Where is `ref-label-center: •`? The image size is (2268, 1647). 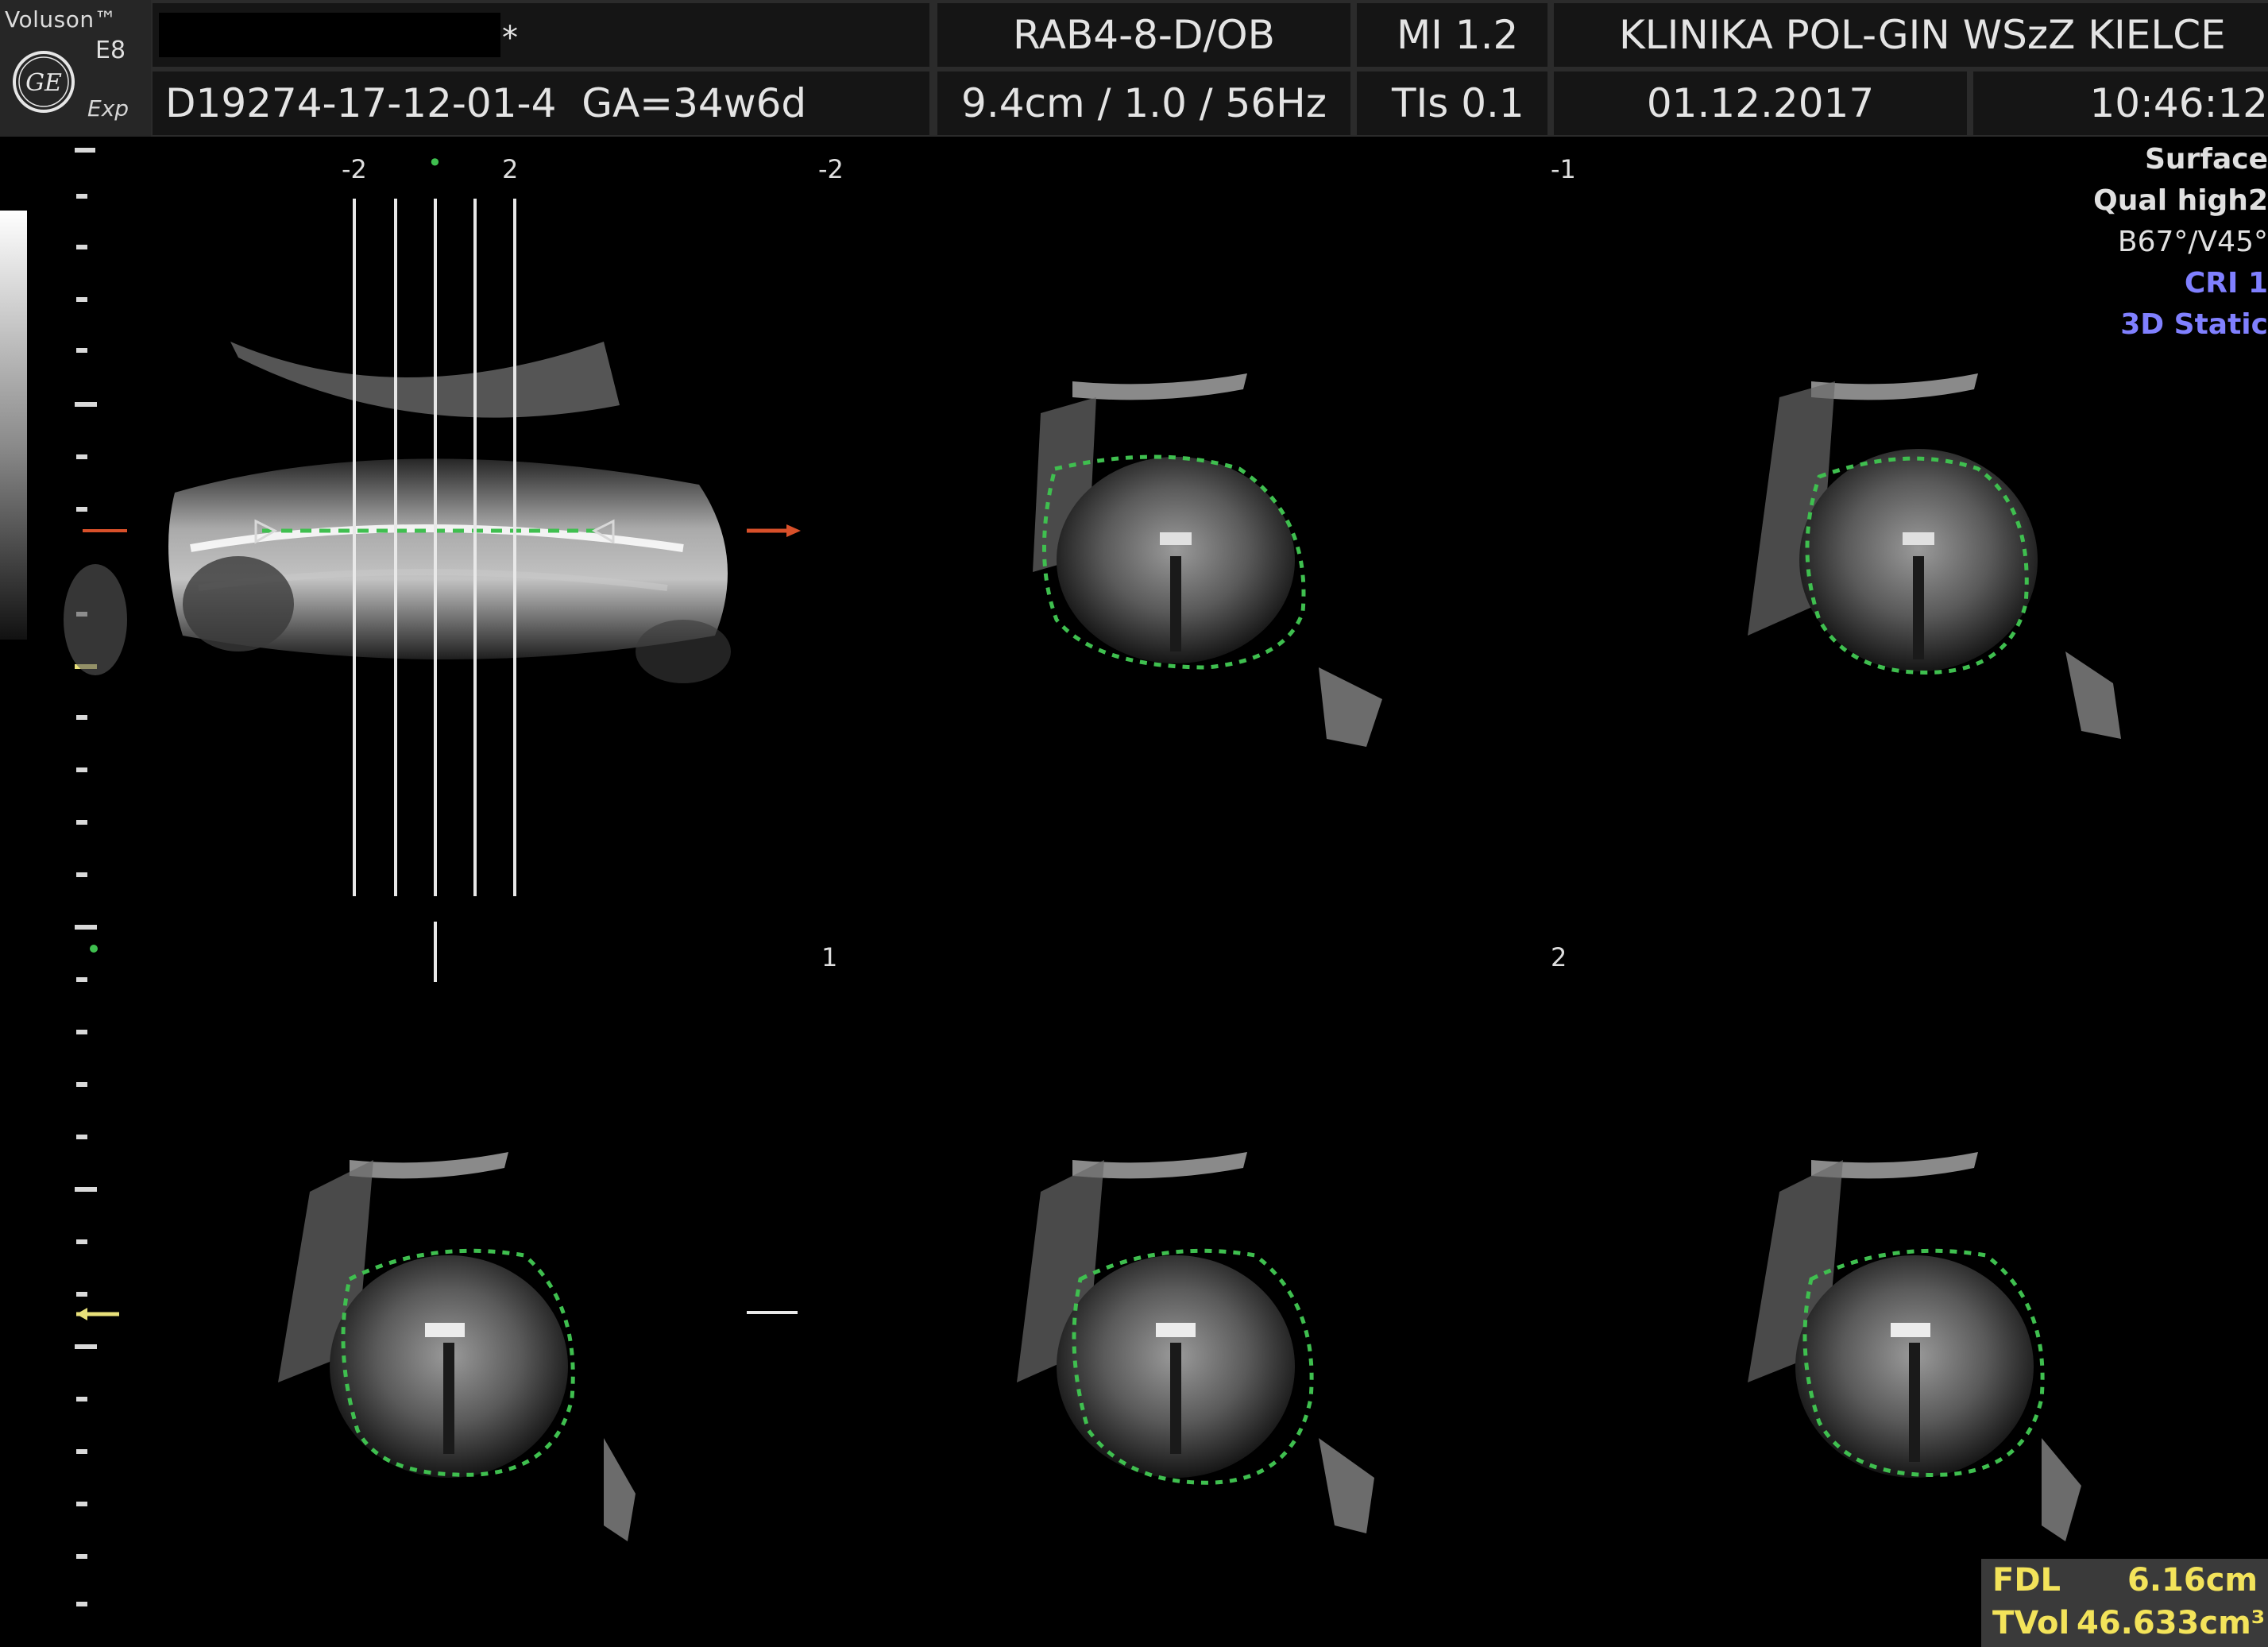 ref-label-center: • is located at coordinates (434, 163).